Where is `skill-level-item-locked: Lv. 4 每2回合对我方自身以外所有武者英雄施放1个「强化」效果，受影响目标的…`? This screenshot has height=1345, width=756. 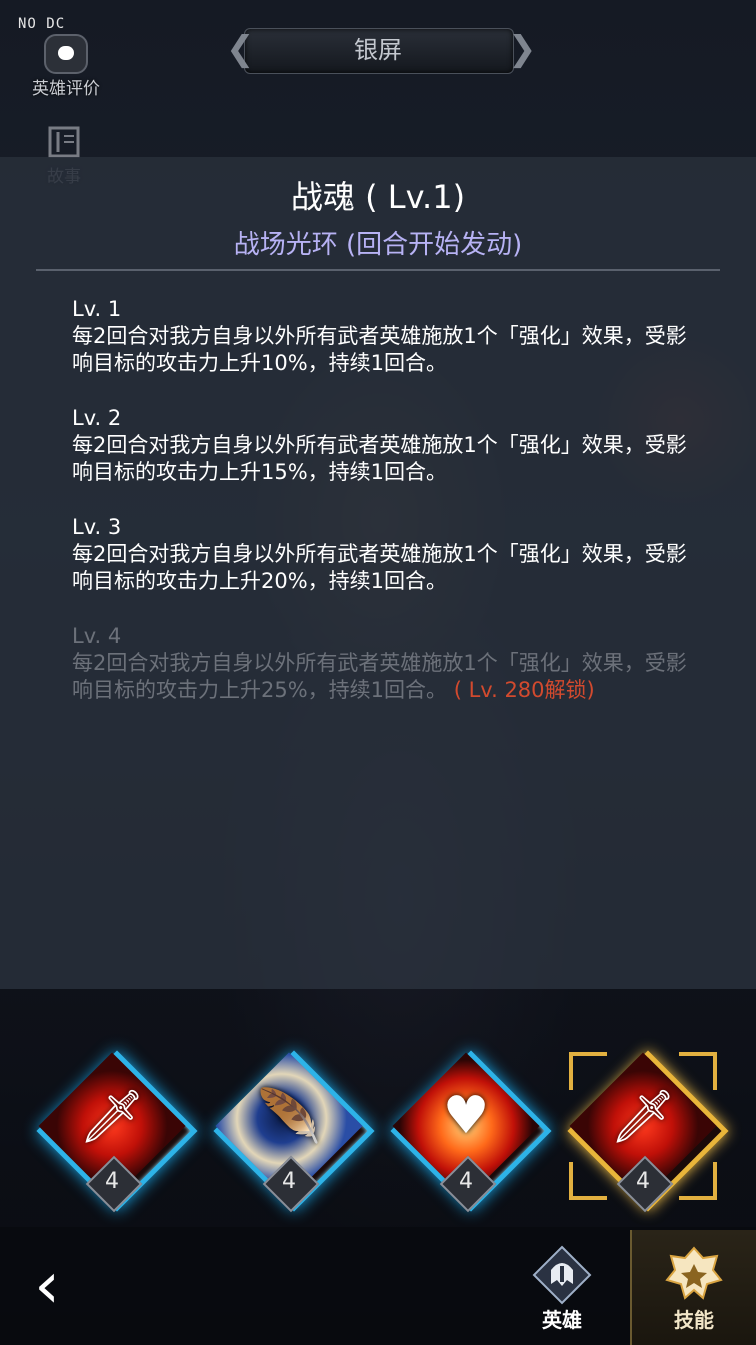
skill-level-item-locked: Lv. 4 每2回合对我方自身以外所有武者英雄施放1个「强化」效果，受影响目标的… is located at coordinates (382, 663).